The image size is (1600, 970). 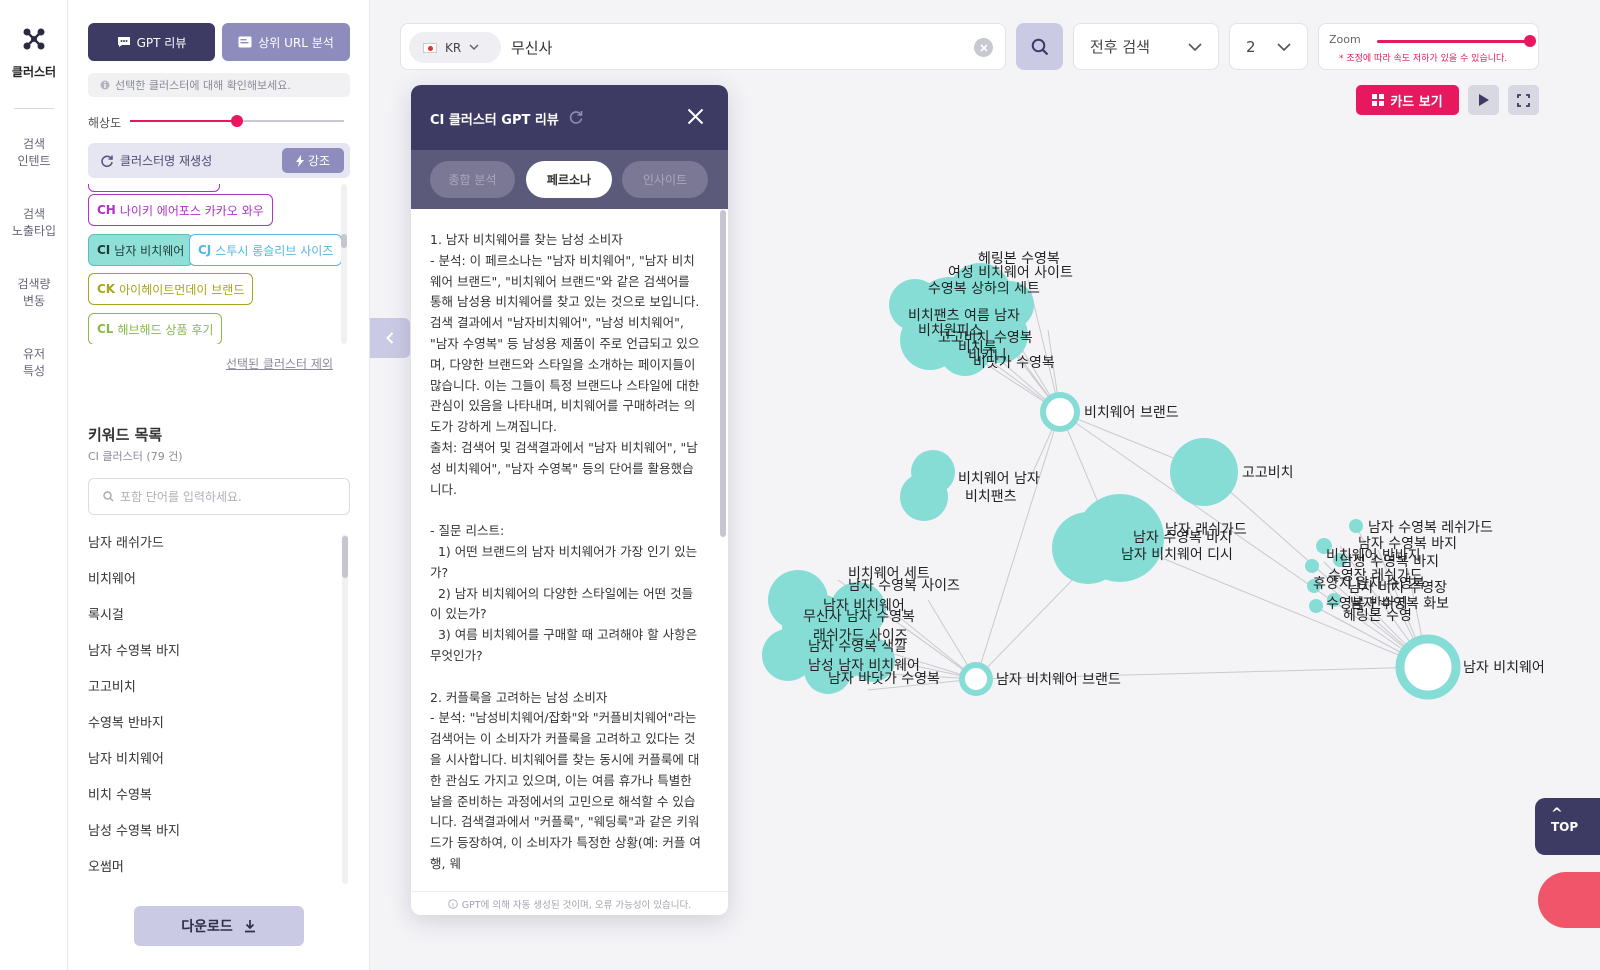 What do you see at coordinates (344, 241) in the screenshot?
I see `chip-scroll-thumb` at bounding box center [344, 241].